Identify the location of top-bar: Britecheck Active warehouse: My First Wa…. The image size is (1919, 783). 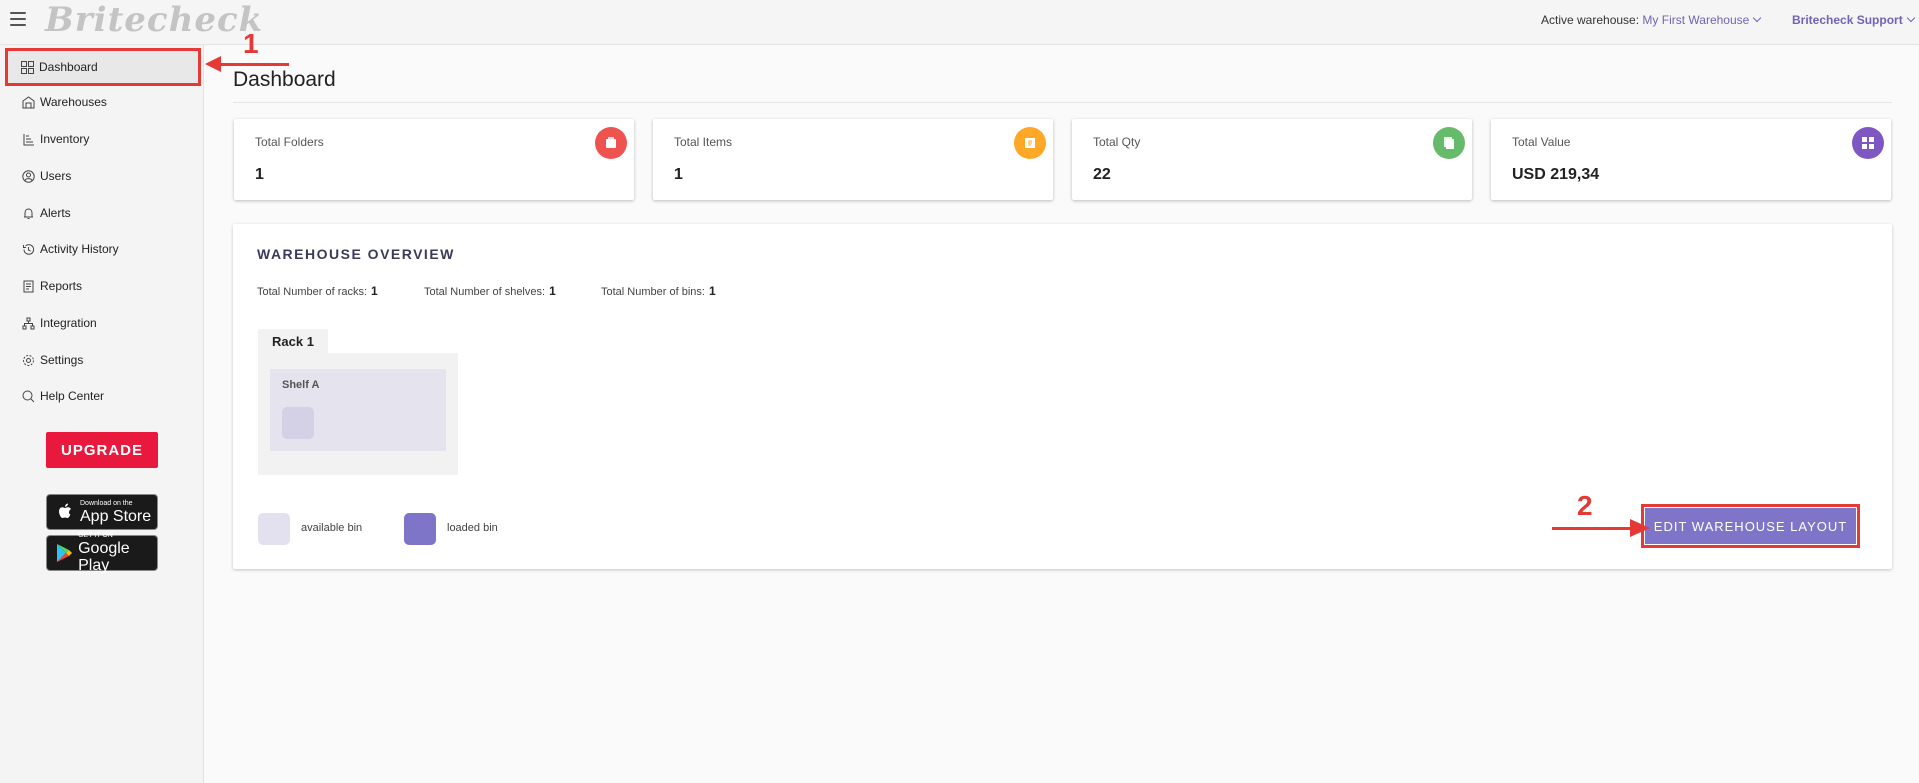
(959, 22).